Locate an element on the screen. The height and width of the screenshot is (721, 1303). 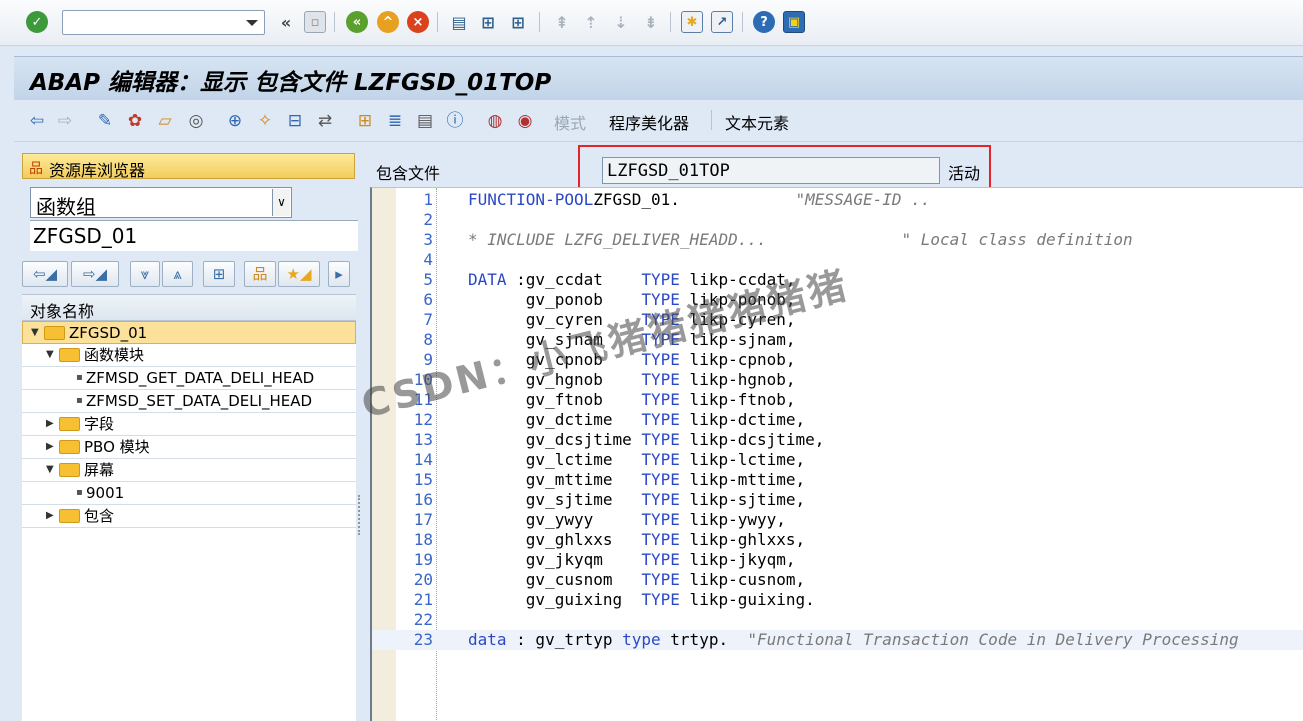
help-icon: ? is located at coordinates (764, 22).